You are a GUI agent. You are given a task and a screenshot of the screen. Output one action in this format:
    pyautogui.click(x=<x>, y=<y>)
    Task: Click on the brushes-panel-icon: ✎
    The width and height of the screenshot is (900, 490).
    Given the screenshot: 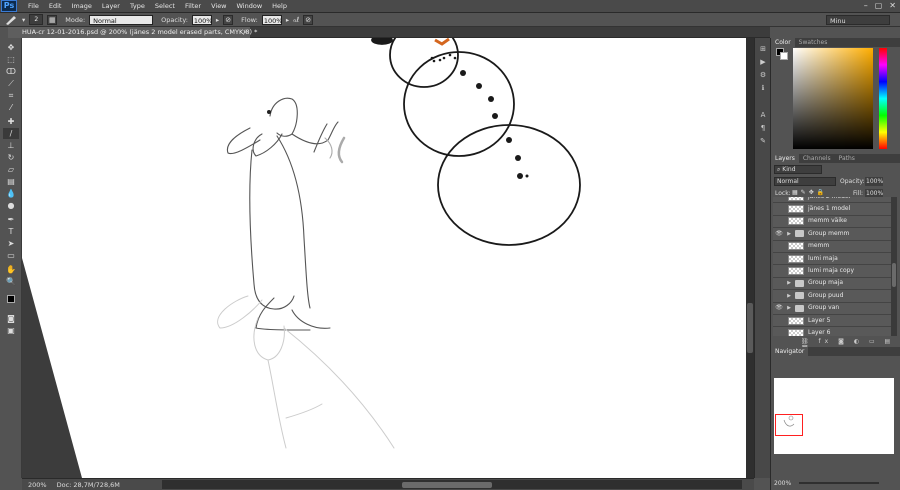 What is the action you would take?
    pyautogui.click(x=763, y=141)
    